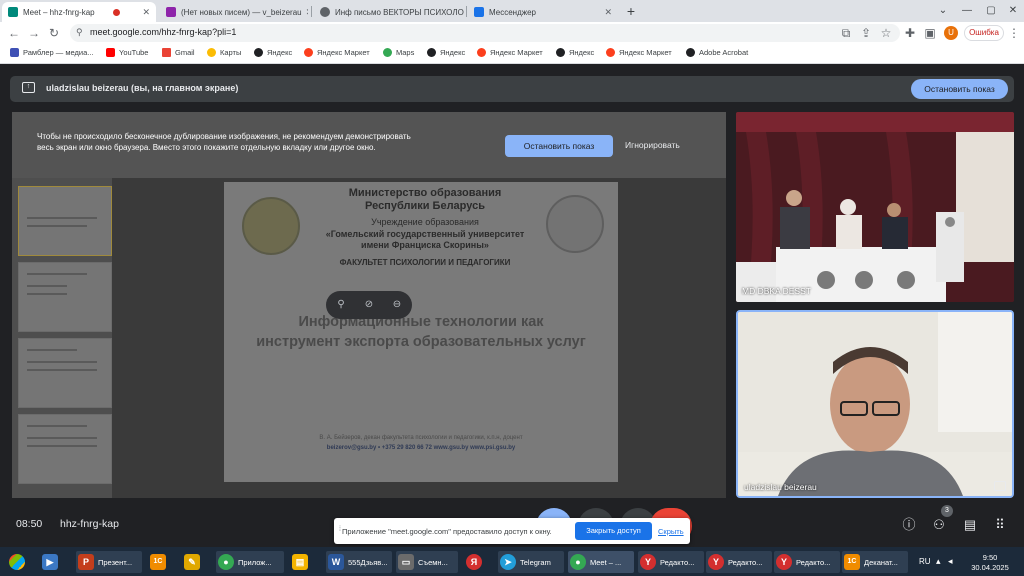  What do you see at coordinates (241, 12) in the screenshot?
I see `tab-title: (Нет новых писем) — v_beizerau` at bounding box center [241, 12].